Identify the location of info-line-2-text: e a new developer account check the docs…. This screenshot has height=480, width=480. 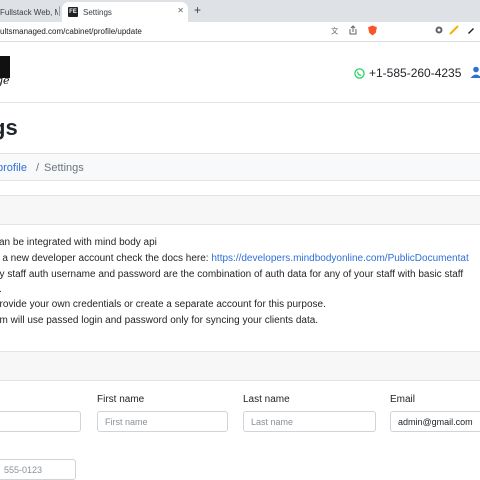
(106, 258).